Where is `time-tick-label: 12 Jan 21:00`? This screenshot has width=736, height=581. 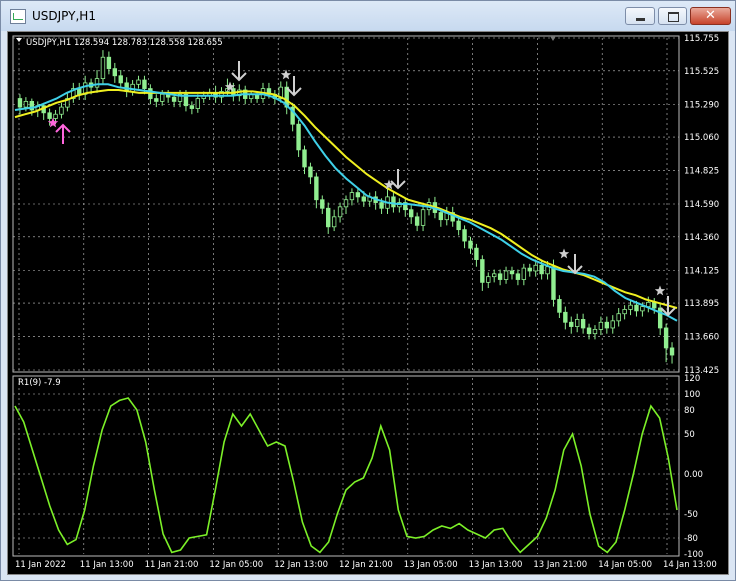 time-tick-label: 12 Jan 21:00 is located at coordinates (366, 565).